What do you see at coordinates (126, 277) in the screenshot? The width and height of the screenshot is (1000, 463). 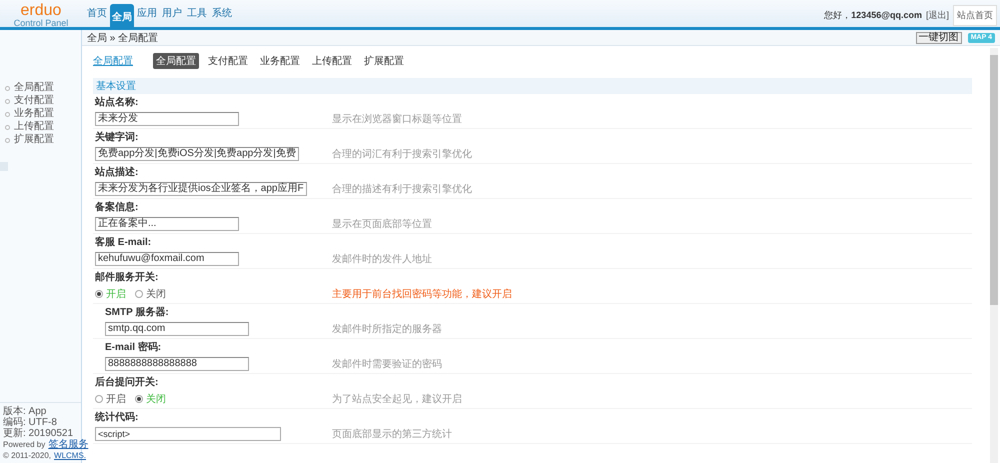 I see `field-label: 邮件服务开关:` at bounding box center [126, 277].